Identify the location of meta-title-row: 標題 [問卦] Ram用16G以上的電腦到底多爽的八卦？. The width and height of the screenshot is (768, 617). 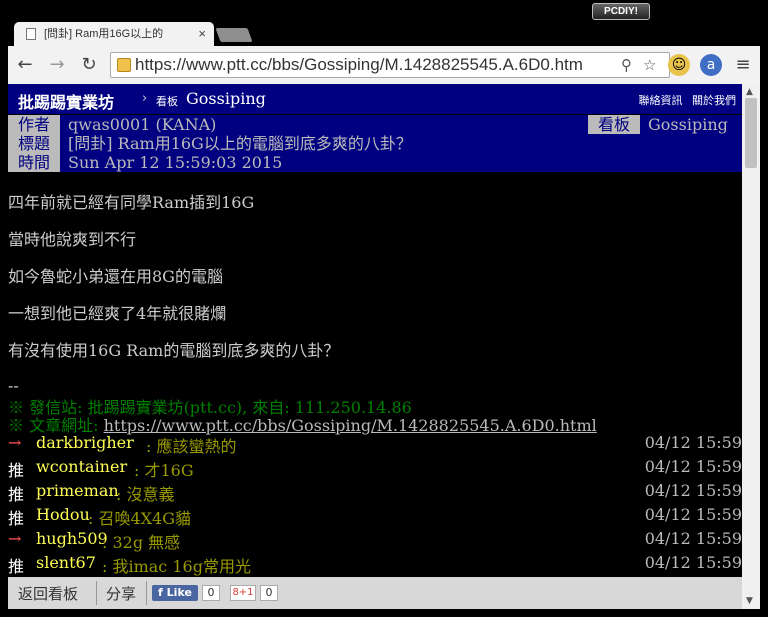
(375, 143).